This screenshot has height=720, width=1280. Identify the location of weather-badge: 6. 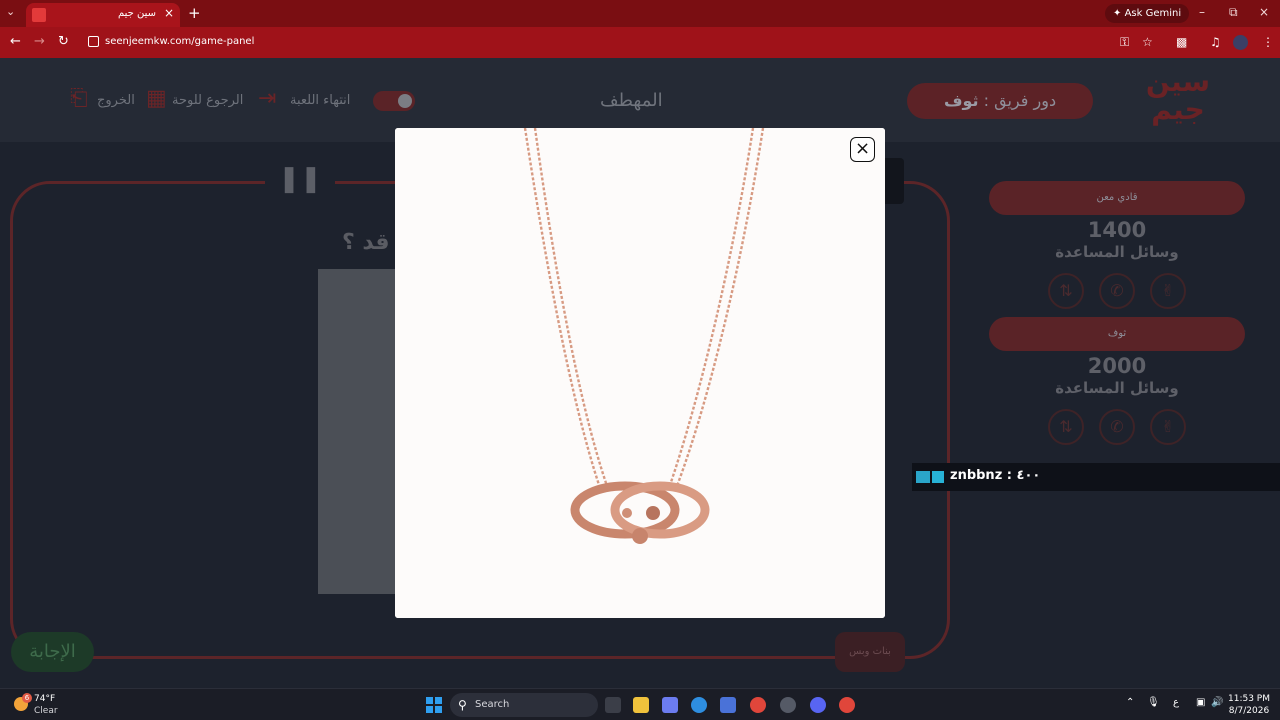
(27, 698).